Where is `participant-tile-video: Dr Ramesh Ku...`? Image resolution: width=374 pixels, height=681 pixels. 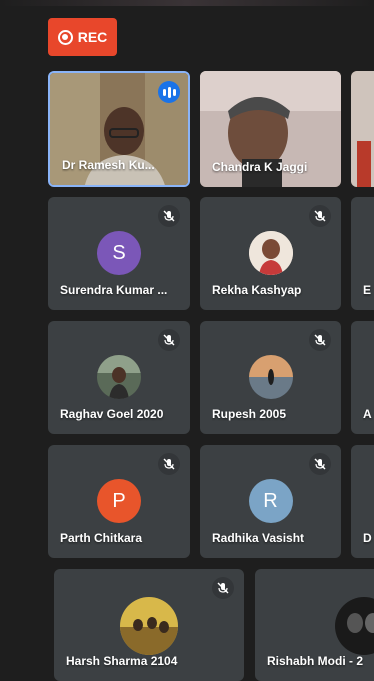 participant-tile-video: Dr Ramesh Ku... is located at coordinates (119, 129).